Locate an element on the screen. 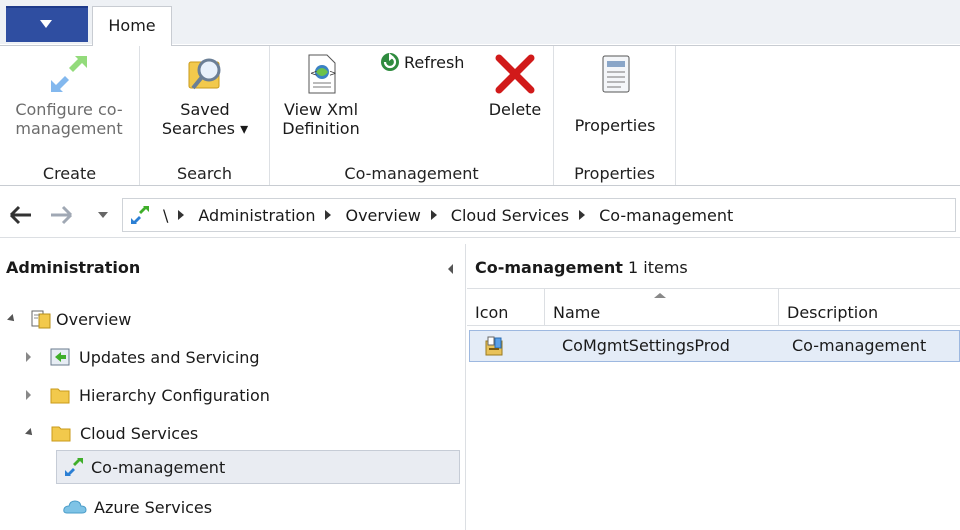  tab-home: Home is located at coordinates (132, 26).